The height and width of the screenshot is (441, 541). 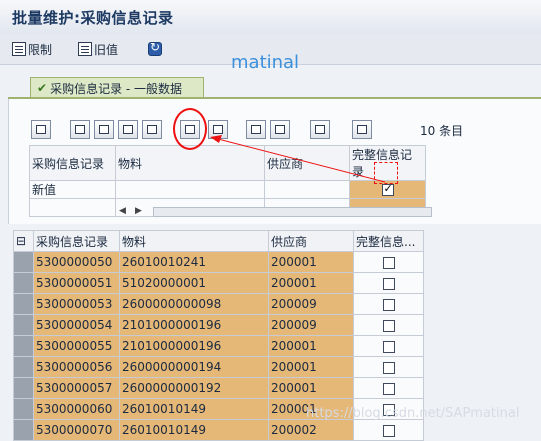 What do you see at coordinates (386, 173) in the screenshot?
I see `annotation-dashed-box` at bounding box center [386, 173].